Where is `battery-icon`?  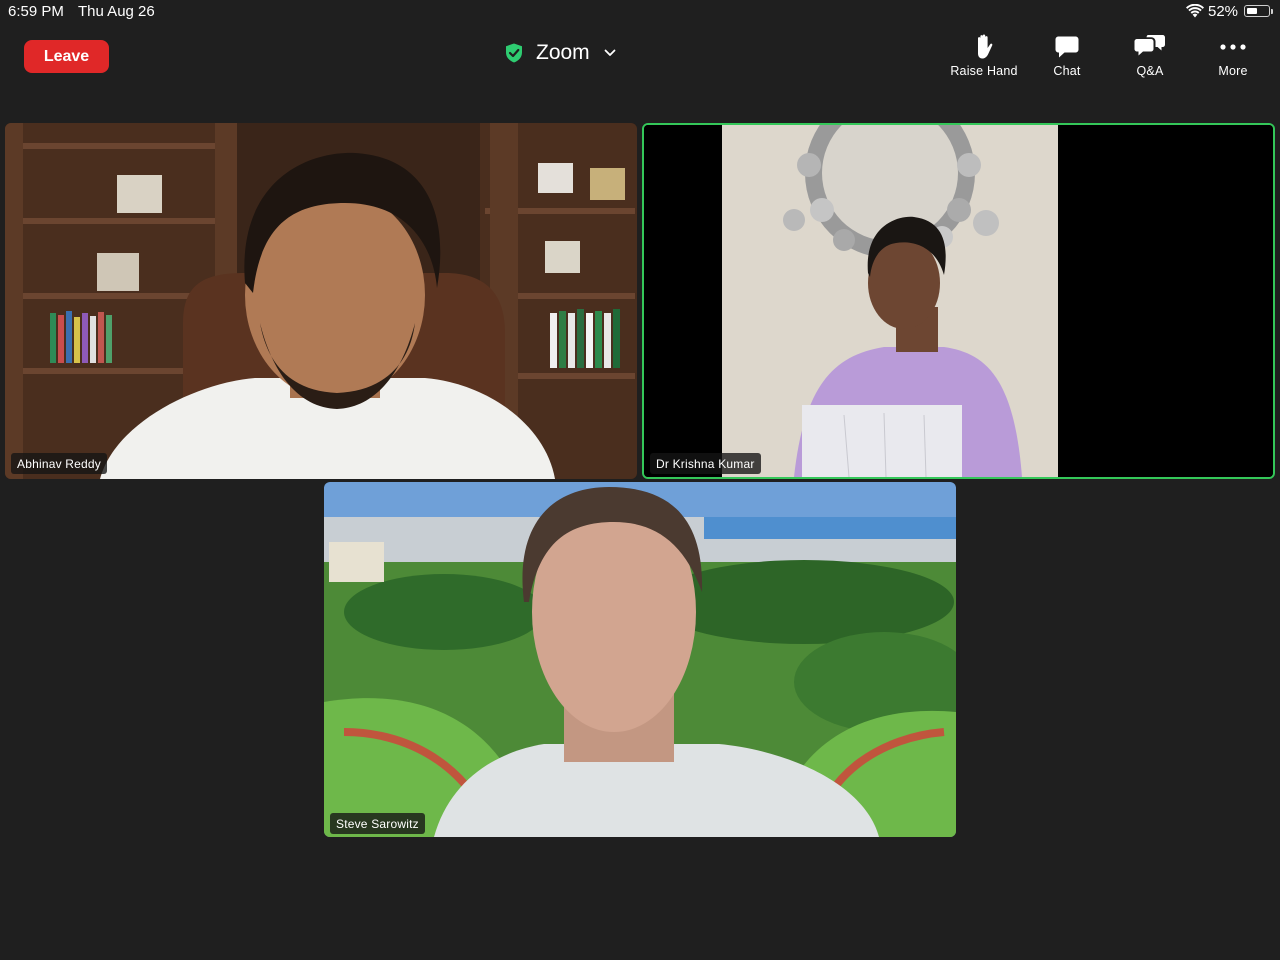
battery-icon is located at coordinates (1257, 11).